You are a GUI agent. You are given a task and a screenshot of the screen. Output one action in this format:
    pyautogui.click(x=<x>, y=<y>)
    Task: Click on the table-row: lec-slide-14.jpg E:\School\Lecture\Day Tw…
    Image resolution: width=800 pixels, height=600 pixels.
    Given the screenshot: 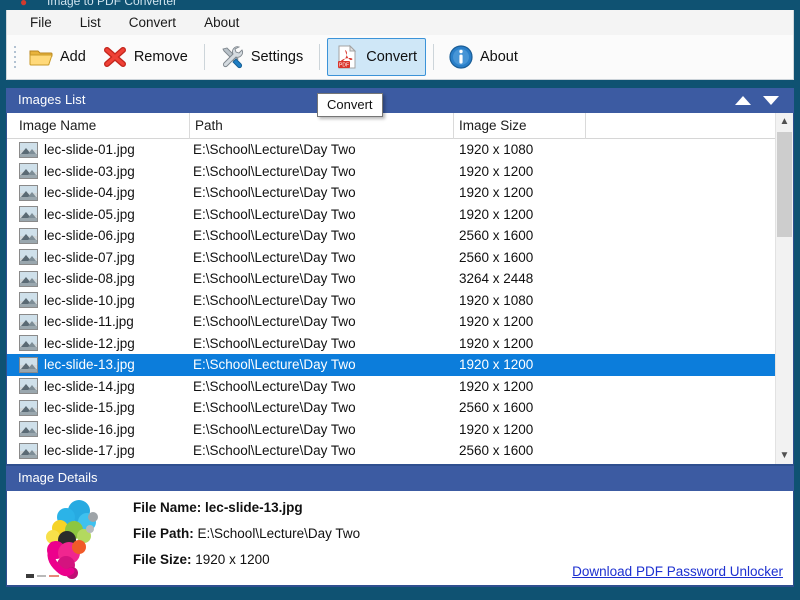 What is the action you would take?
    pyautogui.click(x=400, y=387)
    